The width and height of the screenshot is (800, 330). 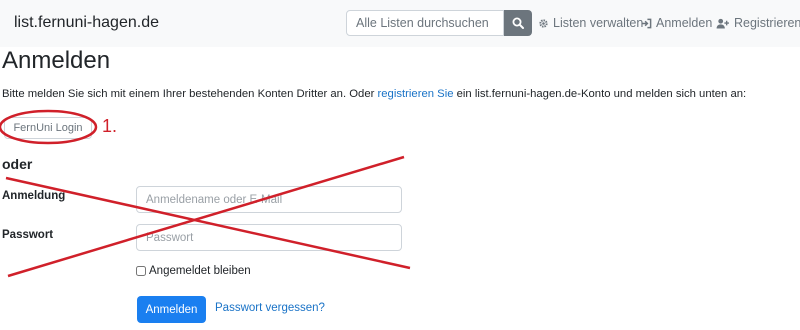 I want to click on step-label: 1., so click(x=110, y=126).